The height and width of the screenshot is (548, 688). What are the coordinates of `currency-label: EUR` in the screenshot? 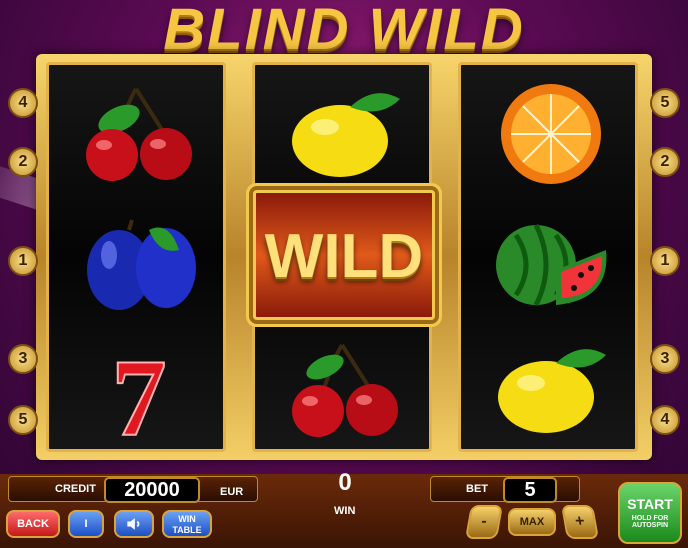 It's located at (232, 492).